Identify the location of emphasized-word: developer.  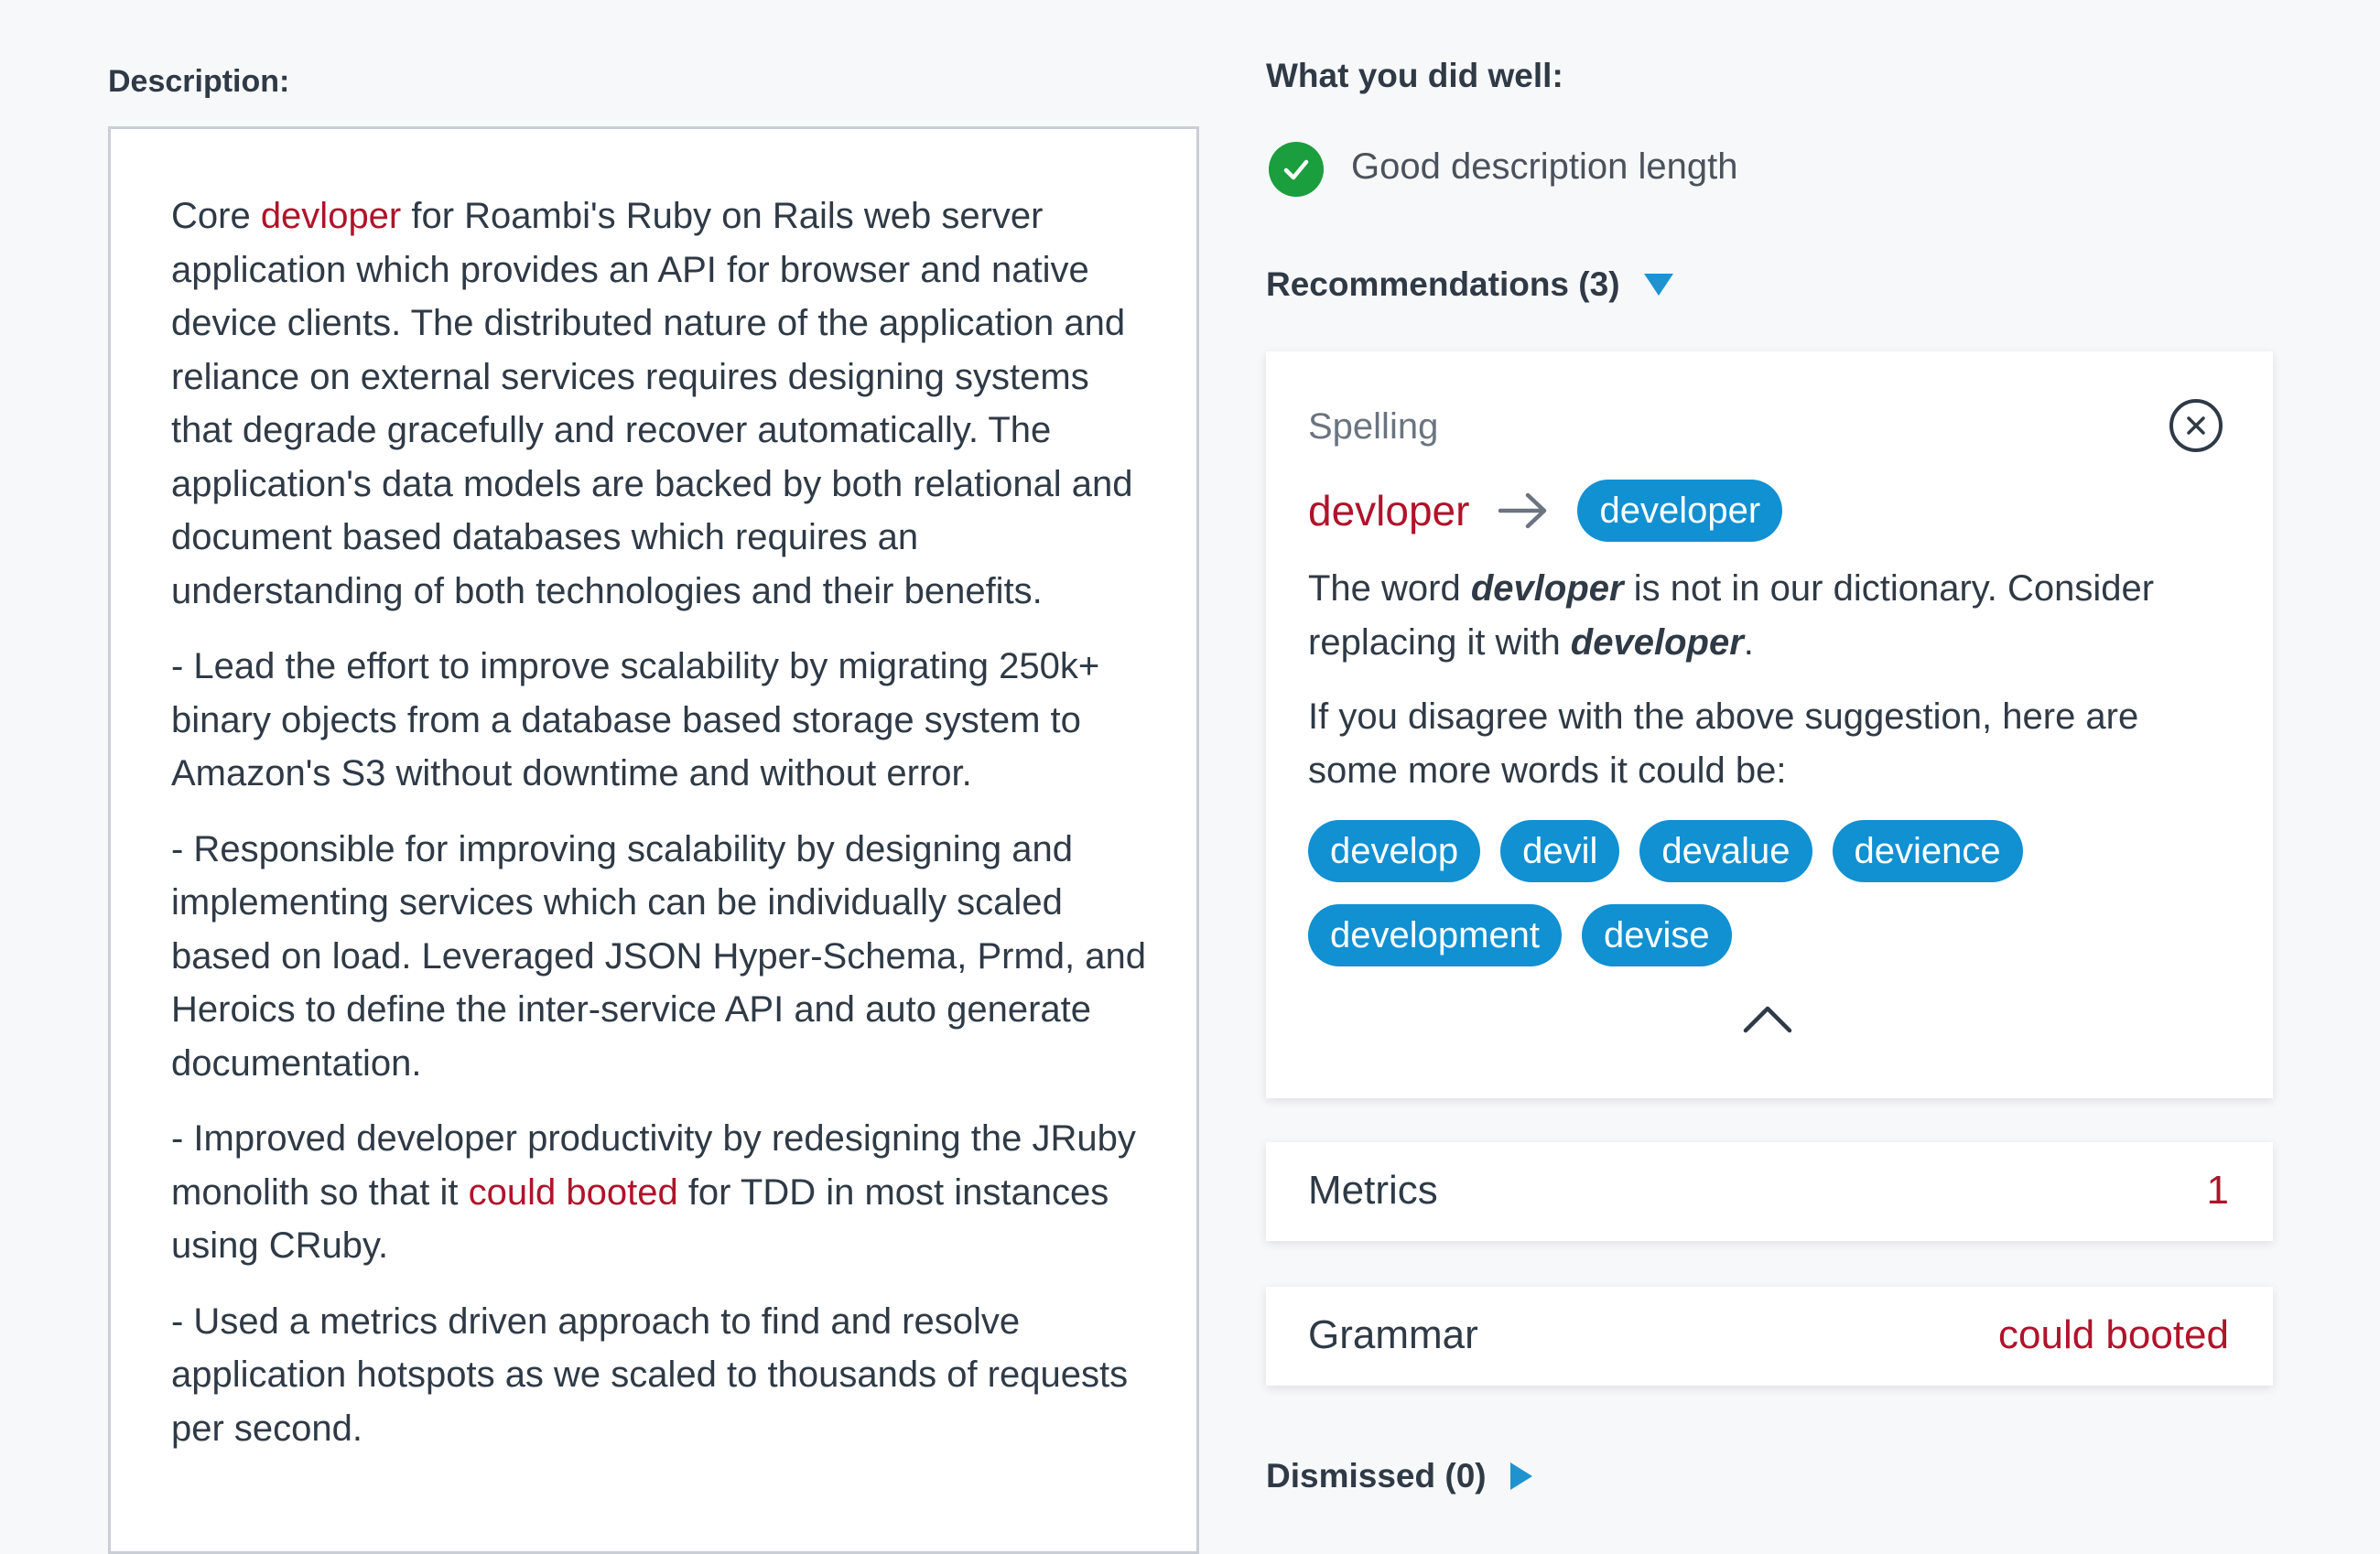
(1657, 642).